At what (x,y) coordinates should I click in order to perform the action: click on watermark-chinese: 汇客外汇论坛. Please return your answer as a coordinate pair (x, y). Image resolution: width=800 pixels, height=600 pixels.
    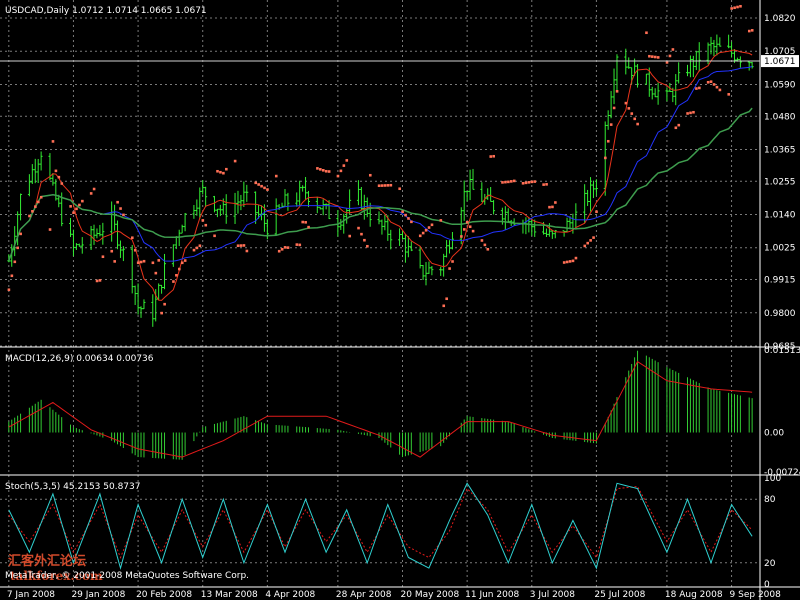
    Looking at the image, I should click on (47, 561).